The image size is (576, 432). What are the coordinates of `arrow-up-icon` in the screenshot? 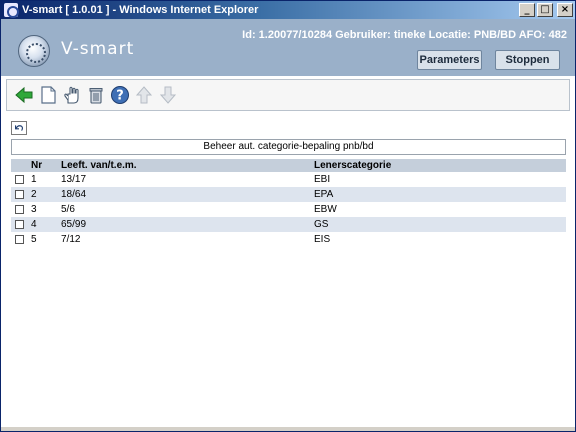 It's located at (144, 95).